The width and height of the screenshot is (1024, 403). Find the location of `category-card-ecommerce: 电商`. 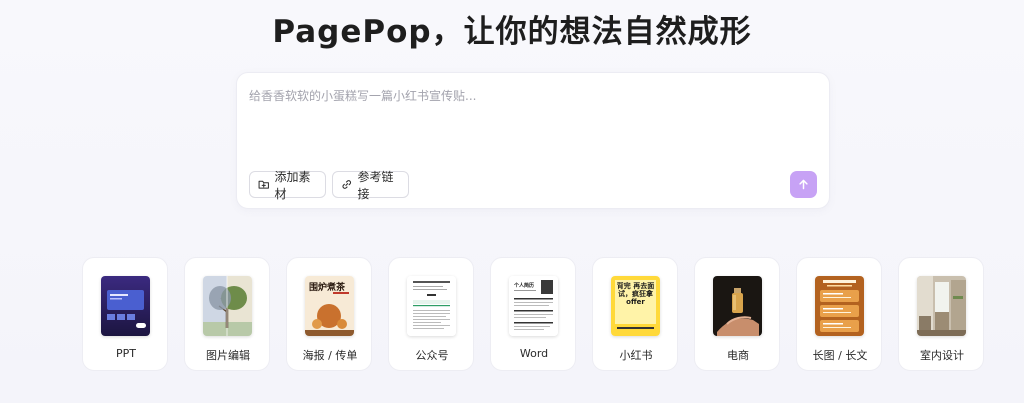

category-card-ecommerce: 电商 is located at coordinates (737, 314).